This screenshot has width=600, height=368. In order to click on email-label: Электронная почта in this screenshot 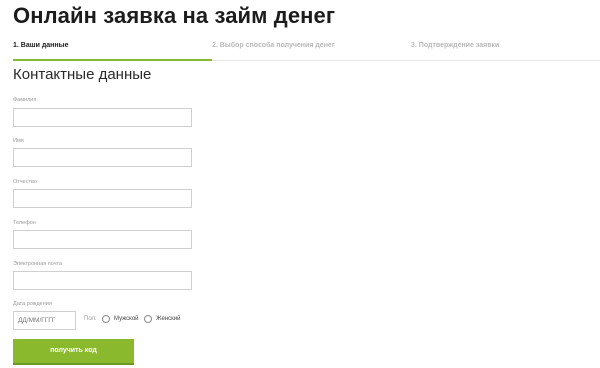, I will do `click(38, 264)`.